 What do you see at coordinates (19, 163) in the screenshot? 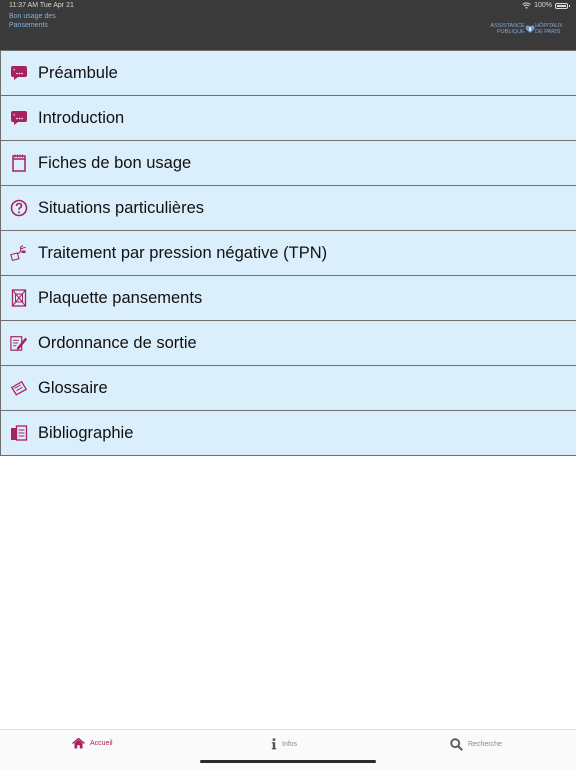
I see `notebook-icon` at bounding box center [19, 163].